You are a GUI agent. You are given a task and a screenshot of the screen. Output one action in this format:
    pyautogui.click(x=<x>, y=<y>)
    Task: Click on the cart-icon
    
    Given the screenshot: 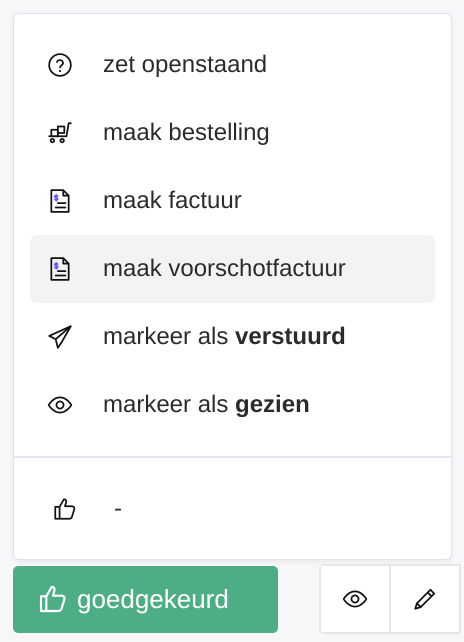 What is the action you would take?
    pyautogui.click(x=60, y=133)
    